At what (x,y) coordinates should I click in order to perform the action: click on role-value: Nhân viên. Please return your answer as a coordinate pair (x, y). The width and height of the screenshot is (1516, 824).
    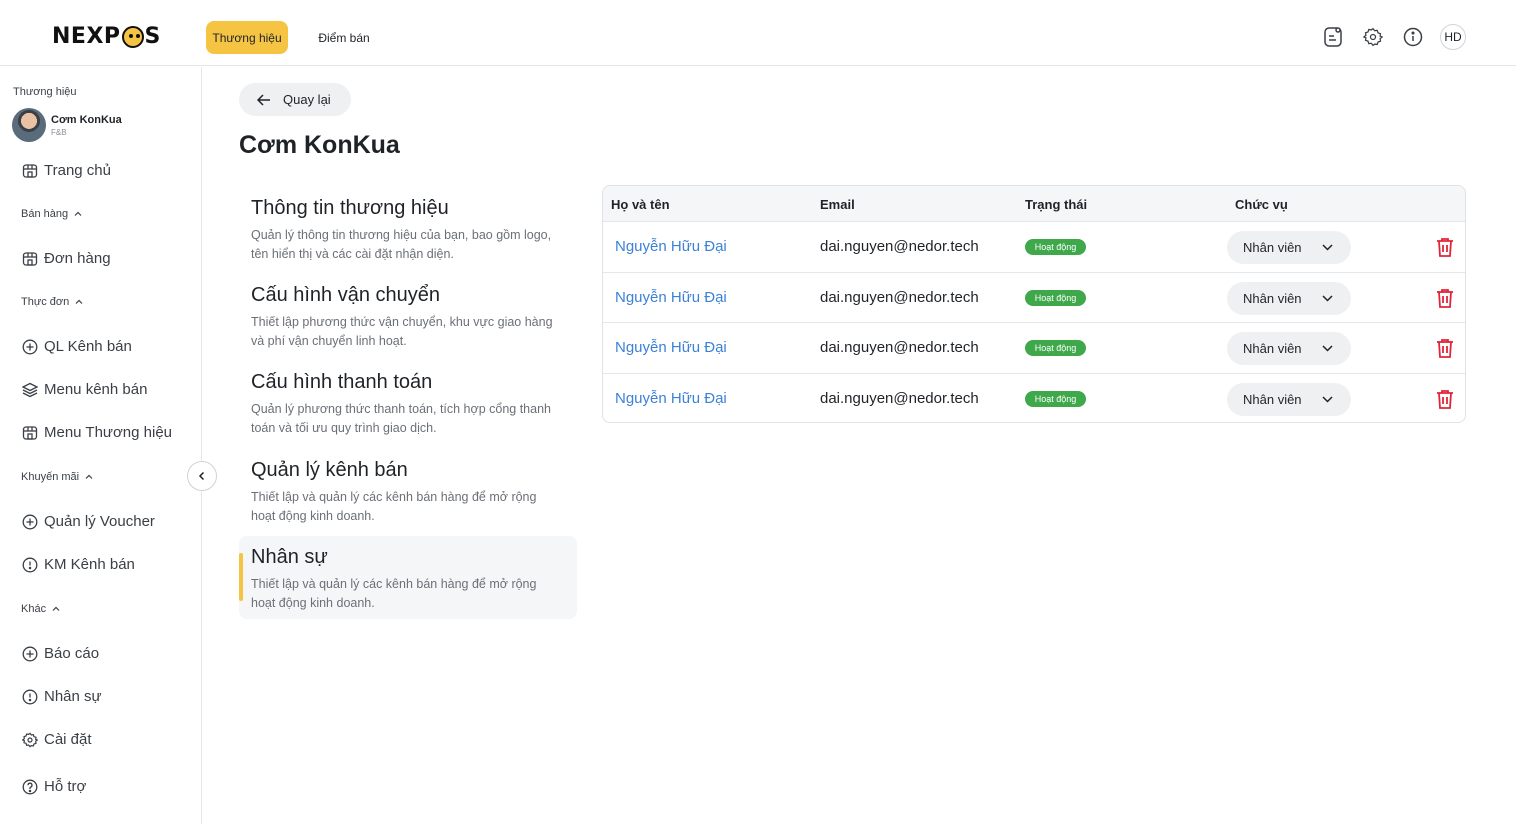
    Looking at the image, I should click on (1272, 298).